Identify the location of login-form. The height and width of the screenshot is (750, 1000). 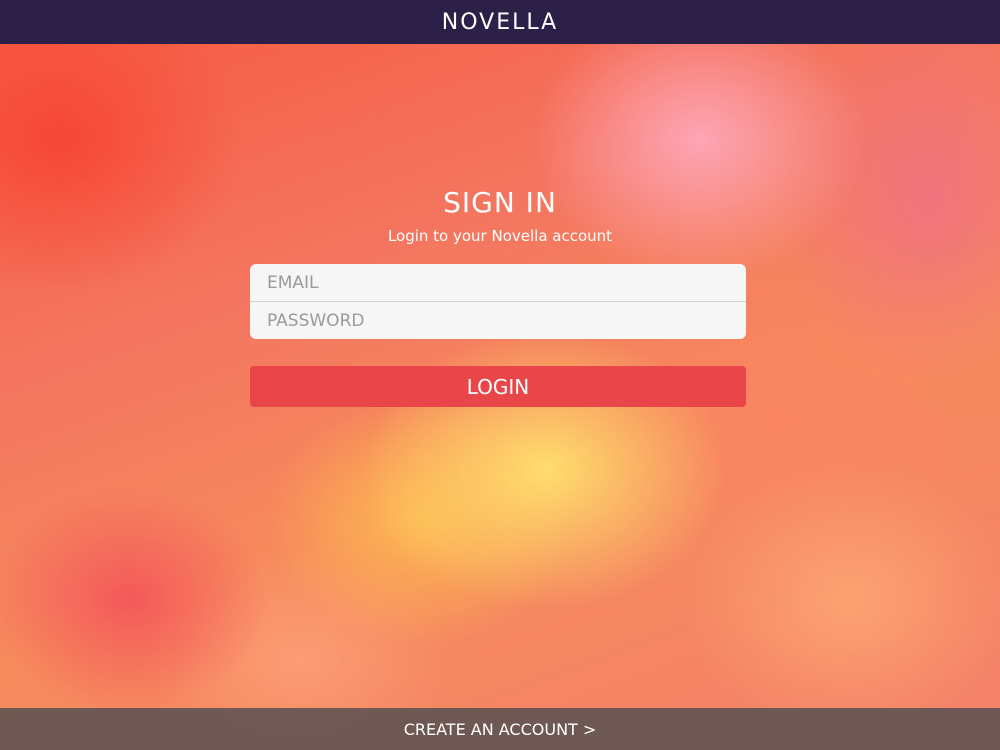
(498, 301).